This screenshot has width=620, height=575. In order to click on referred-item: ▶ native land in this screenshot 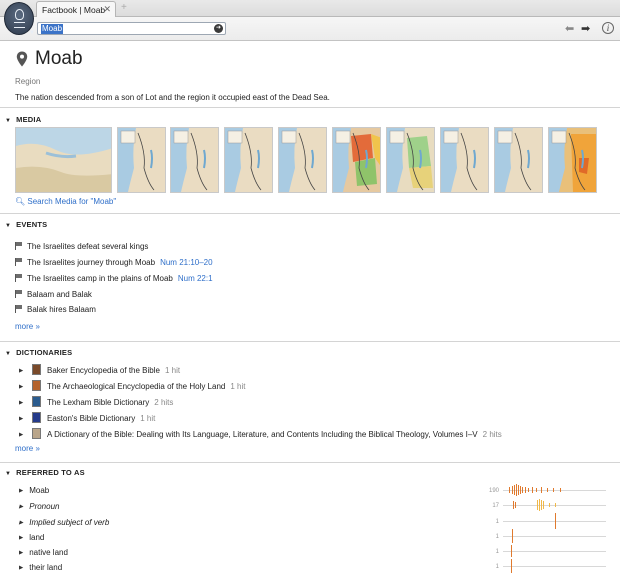, I will do `click(43, 552)`.